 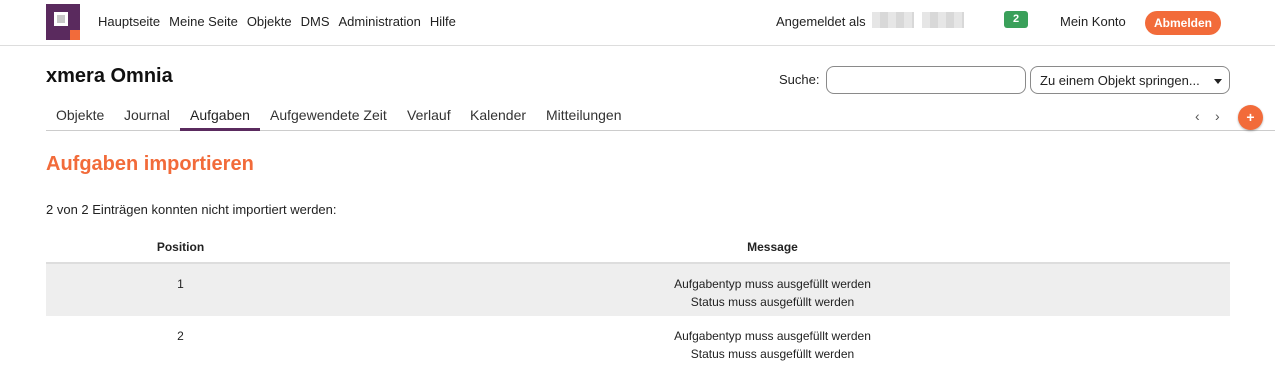 What do you see at coordinates (893, 20) in the screenshot?
I see `redacted-username` at bounding box center [893, 20].